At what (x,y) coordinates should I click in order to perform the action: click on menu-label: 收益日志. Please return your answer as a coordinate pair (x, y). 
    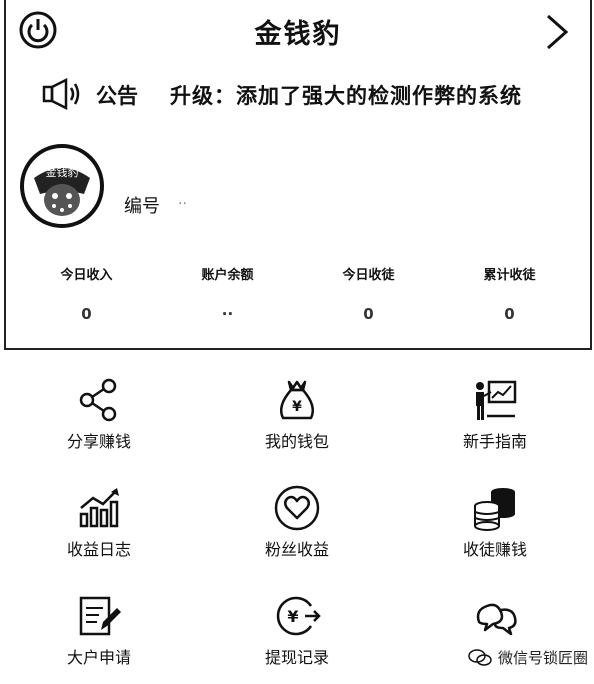
    Looking at the image, I should click on (98, 549).